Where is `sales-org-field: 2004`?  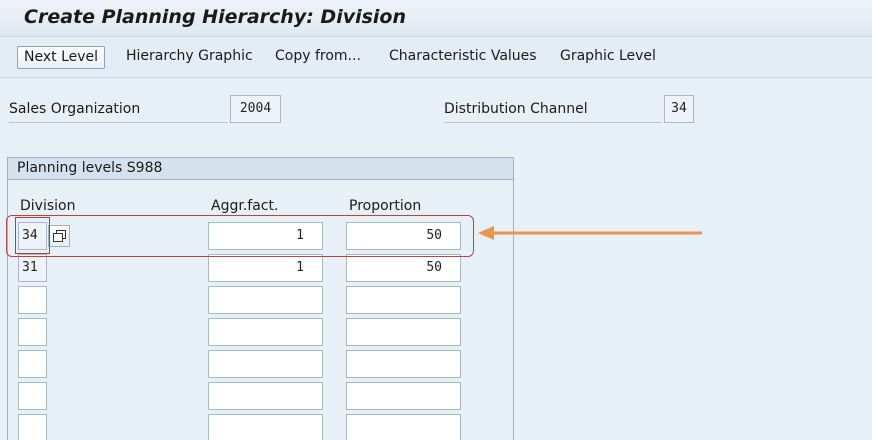
sales-org-field: 2004 is located at coordinates (255, 109).